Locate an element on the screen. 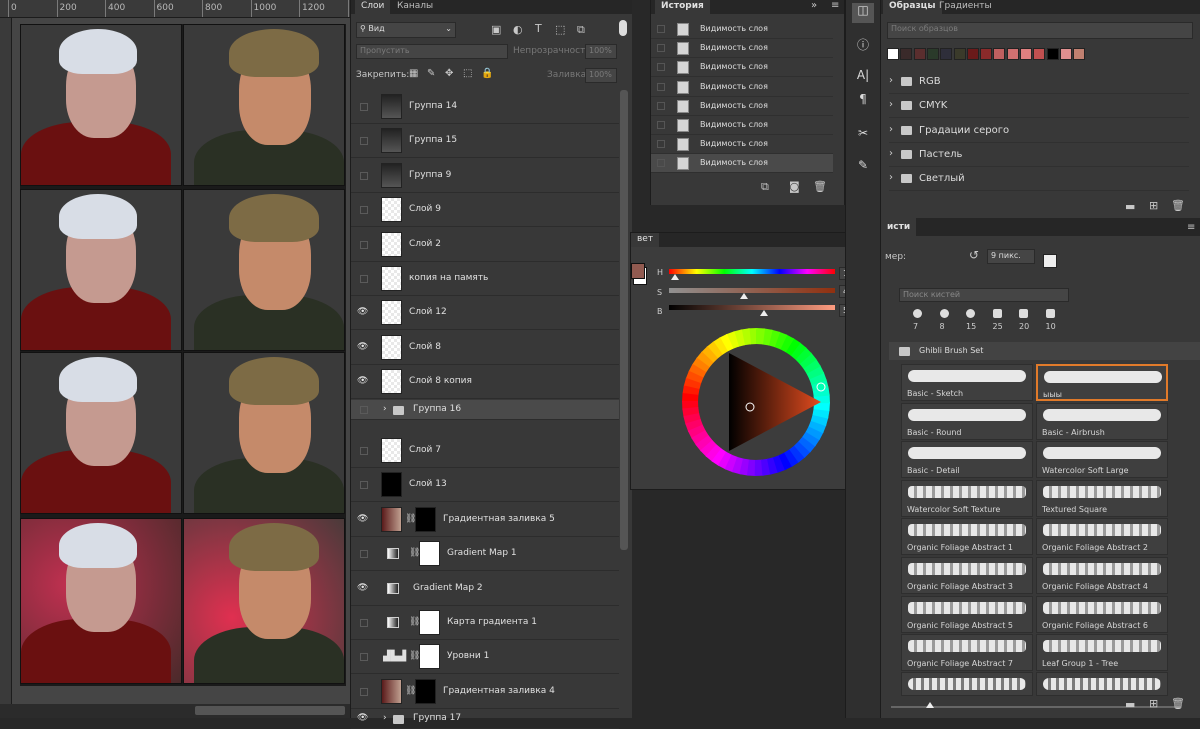  brightness-slider-knob is located at coordinates (763, 313).